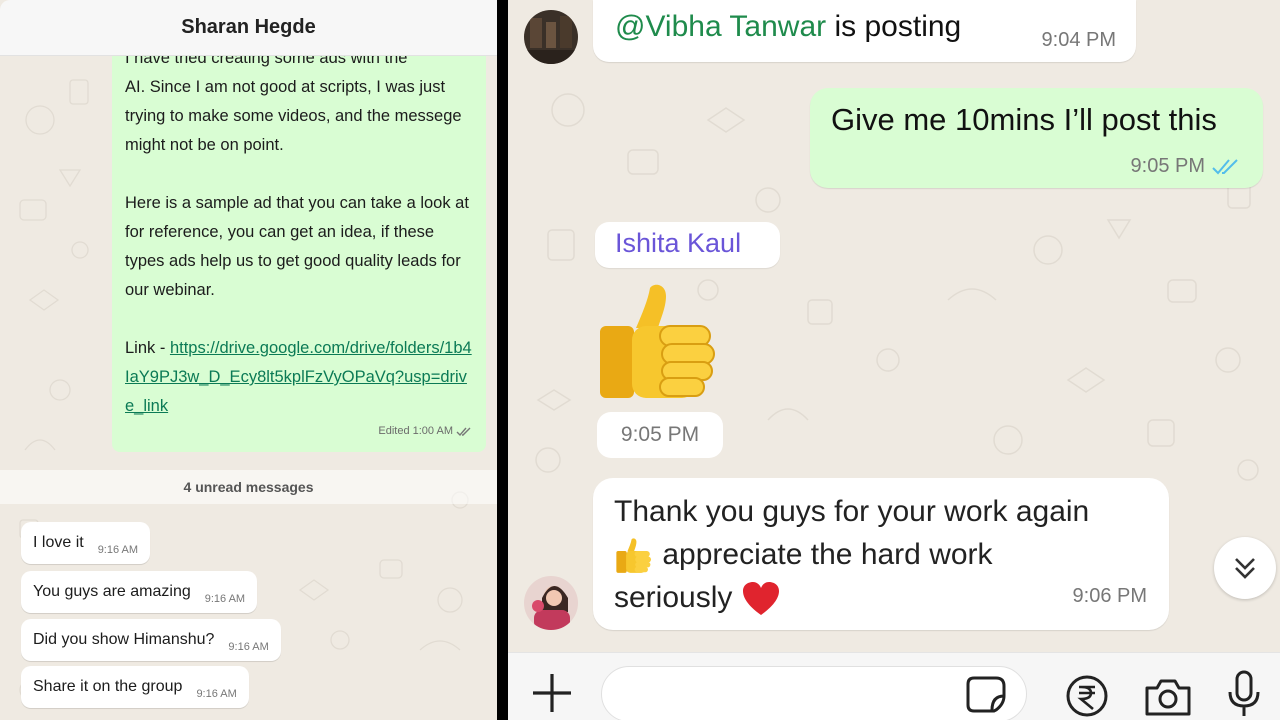 The image size is (1280, 720). Describe the element at coordinates (1244, 694) in the screenshot. I see `microphone-icon` at that location.